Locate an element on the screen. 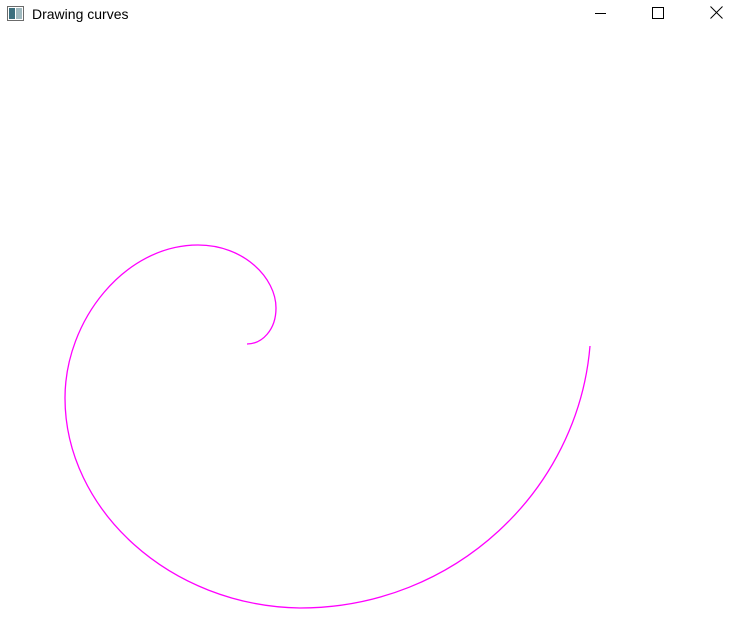 This screenshot has width=737, height=635. maximize-icon is located at coordinates (658, 15).